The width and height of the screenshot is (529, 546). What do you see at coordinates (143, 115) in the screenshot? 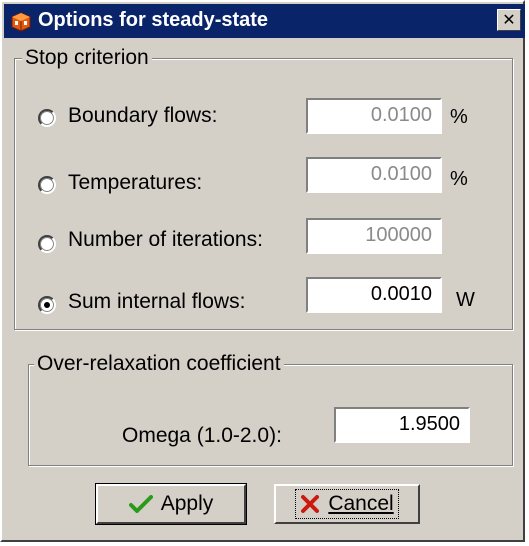
I see `label-boundary-flows: Boundary flows:` at bounding box center [143, 115].